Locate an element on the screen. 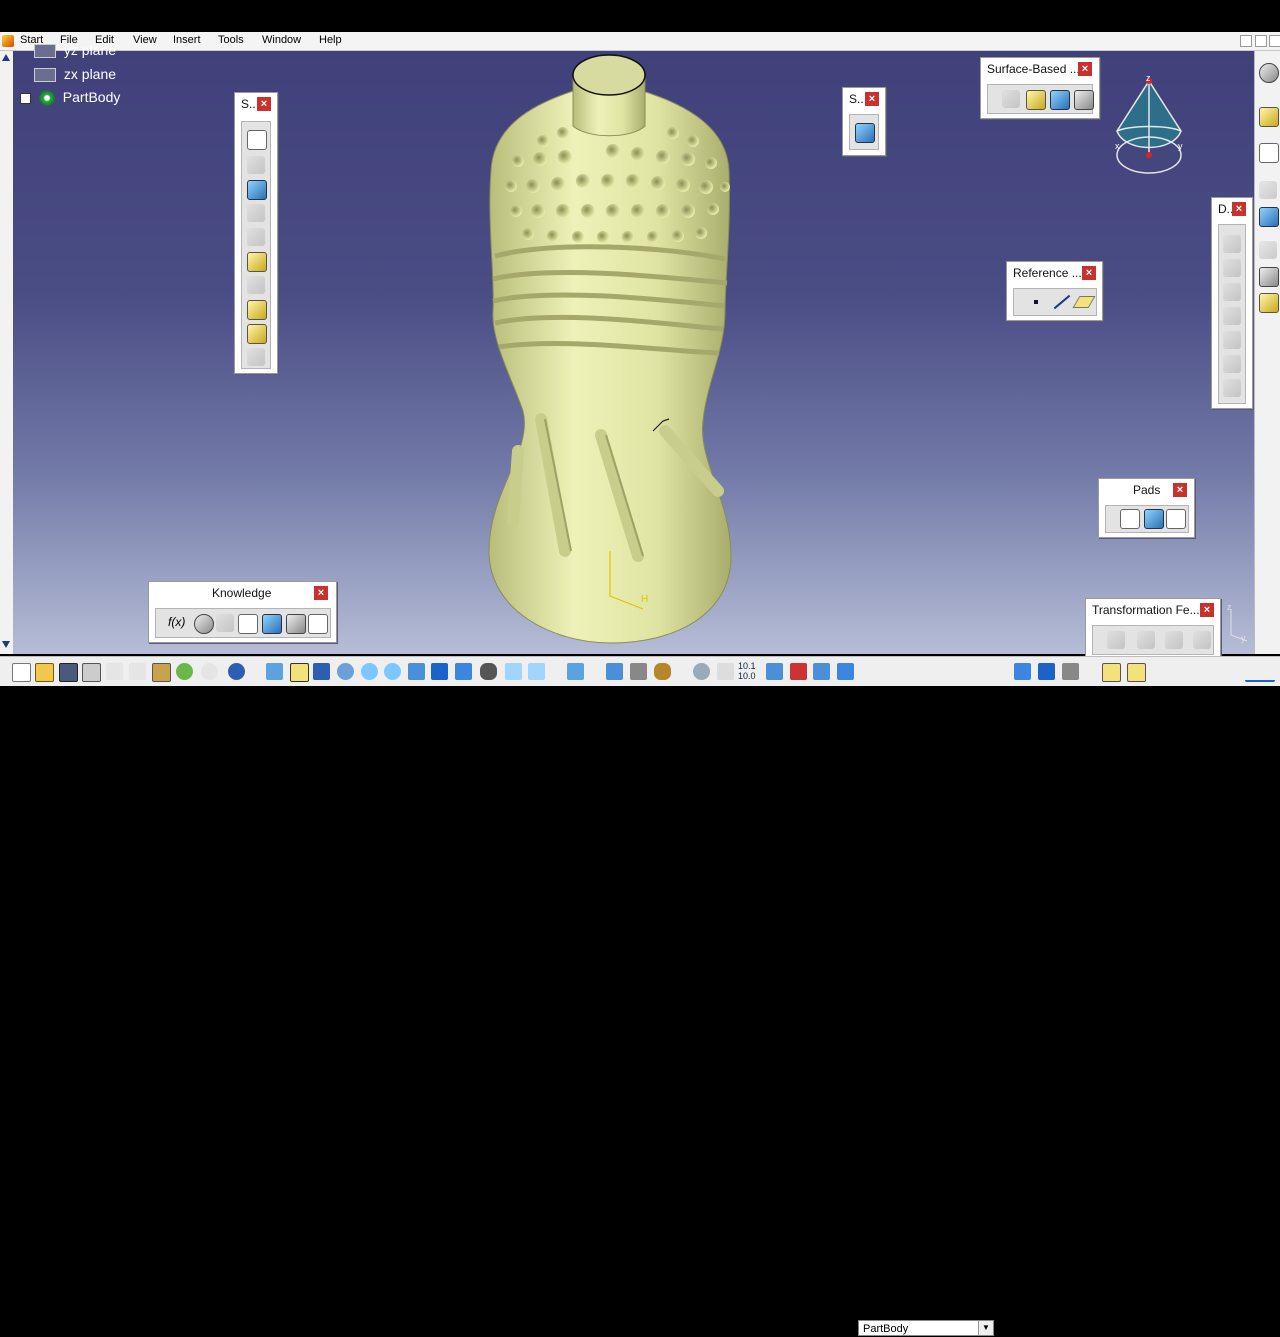 This screenshot has height=1337, width=1280. close-window-button is located at coordinates (1274, 41).